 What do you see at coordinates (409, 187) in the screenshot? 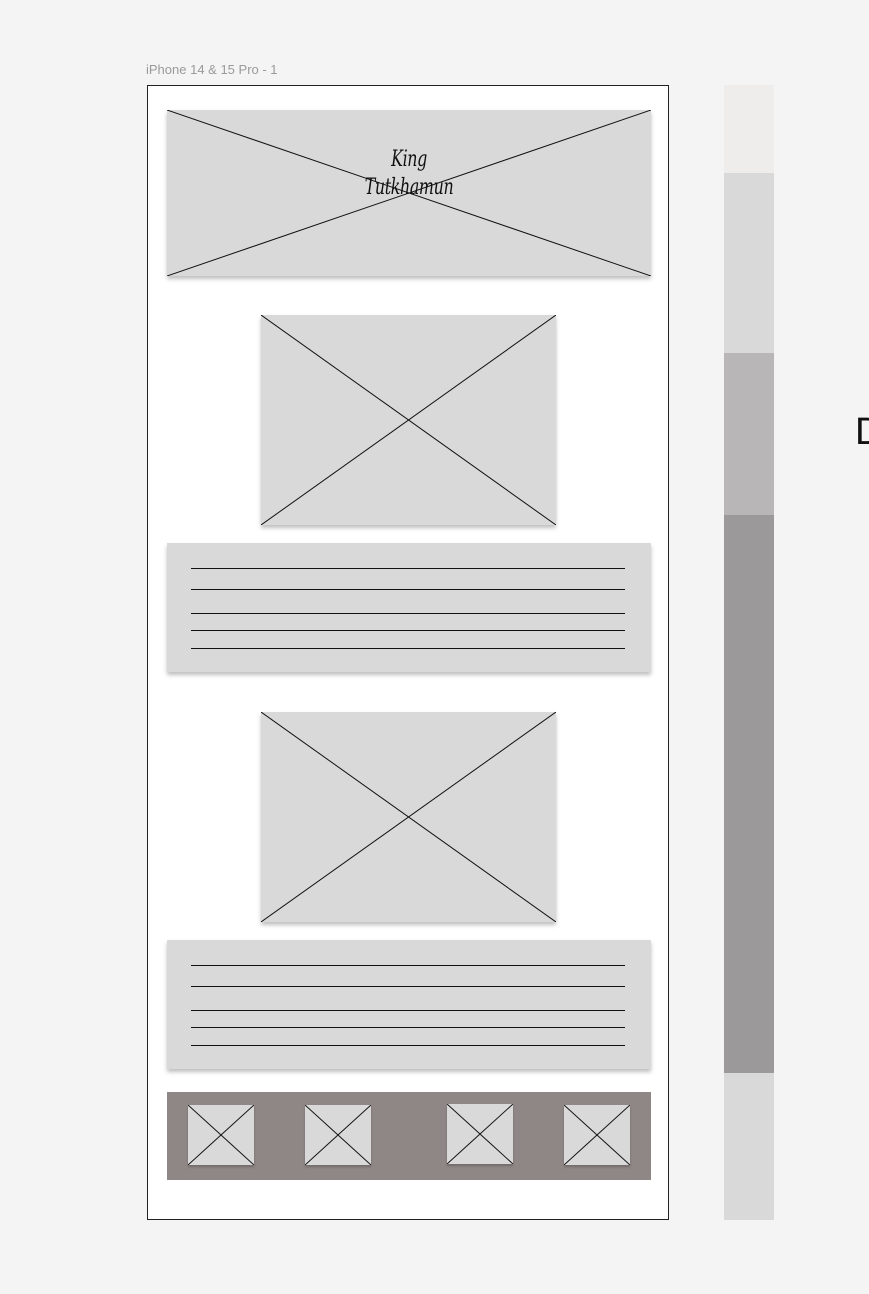
I see `hero-title-line-2: Tutkhamun` at bounding box center [409, 187].